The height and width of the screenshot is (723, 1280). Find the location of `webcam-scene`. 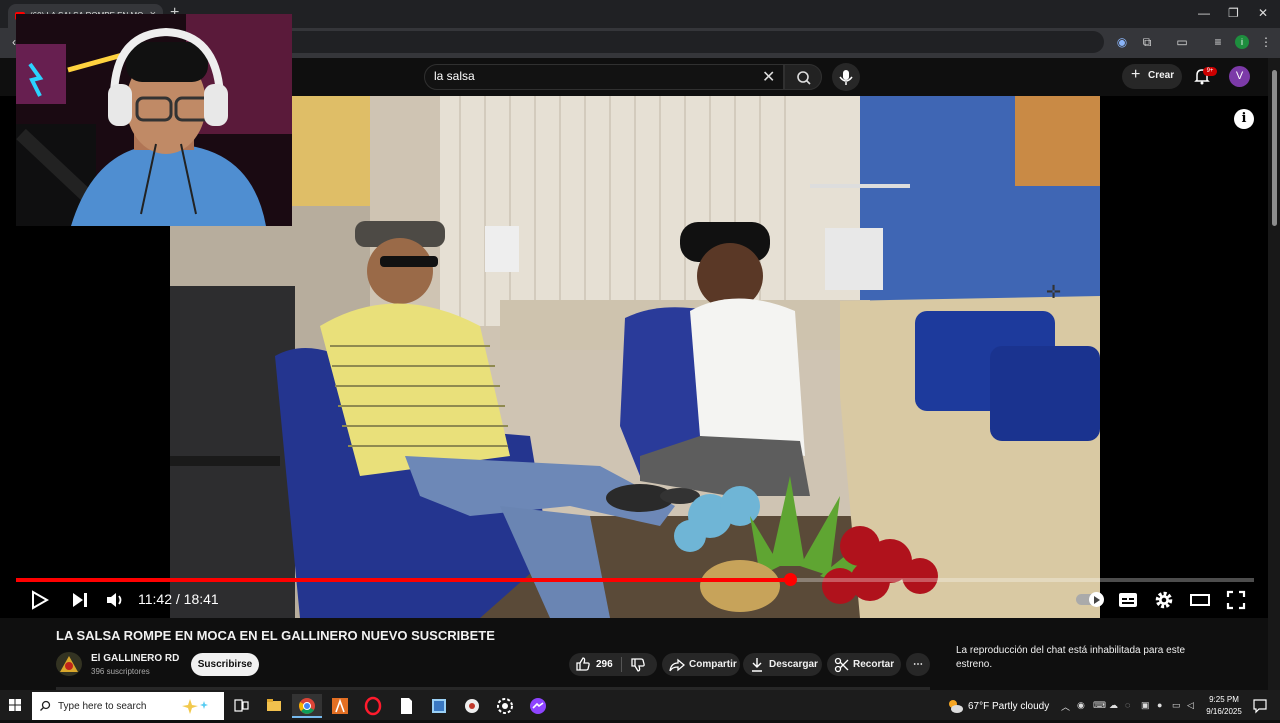

webcam-scene is located at coordinates (154, 120).